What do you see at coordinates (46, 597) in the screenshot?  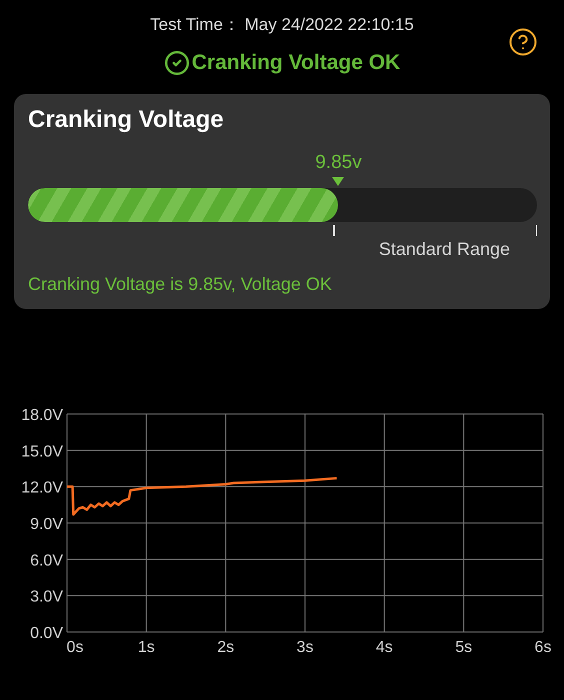 I see `y-axis-label: 3.0V` at bounding box center [46, 597].